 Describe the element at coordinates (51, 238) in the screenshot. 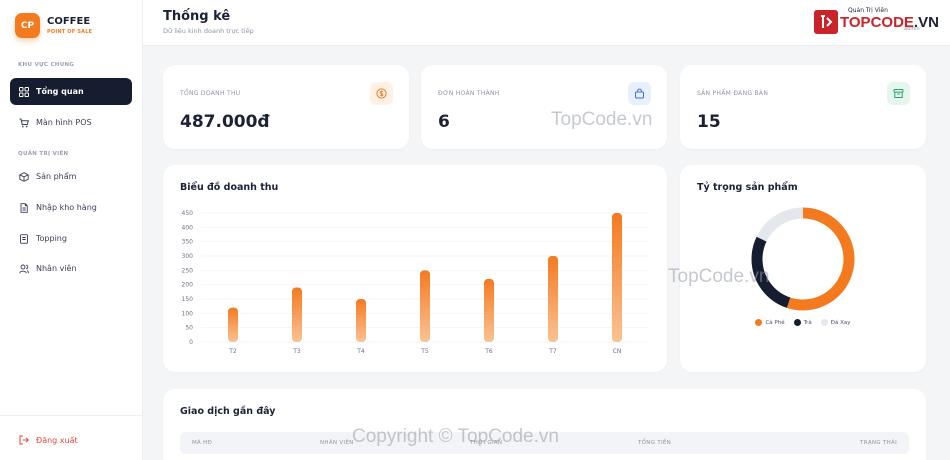

I see `sidebar-item-label: Topping` at that location.